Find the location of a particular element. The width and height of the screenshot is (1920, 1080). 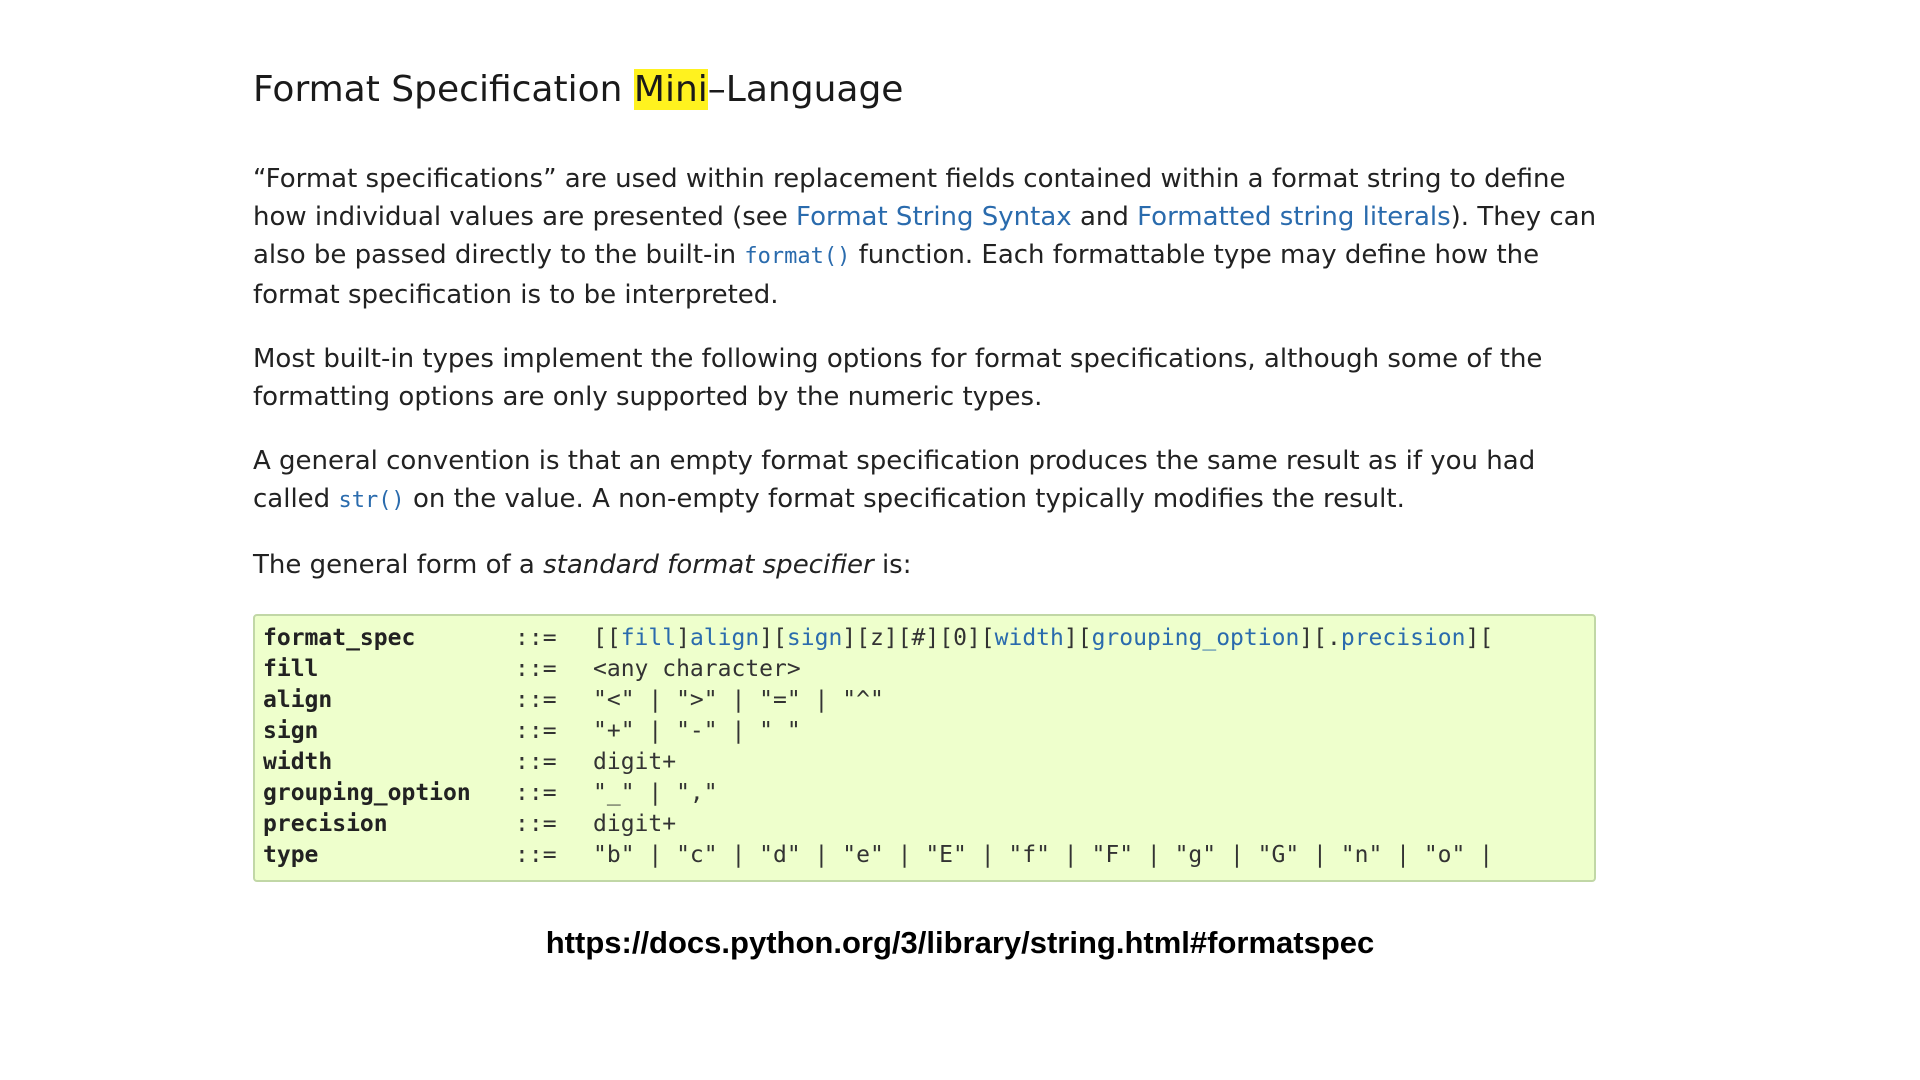

grammar-row-fill: fill::= <any character> is located at coordinates (928, 668).